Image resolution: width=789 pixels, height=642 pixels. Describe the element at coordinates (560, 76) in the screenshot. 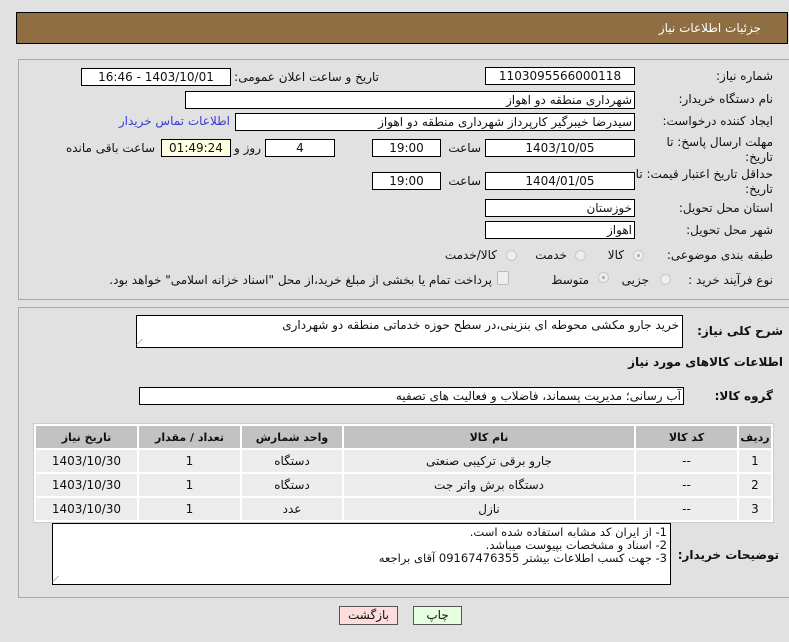

I see `need-number-field: 1103095566000118` at that location.